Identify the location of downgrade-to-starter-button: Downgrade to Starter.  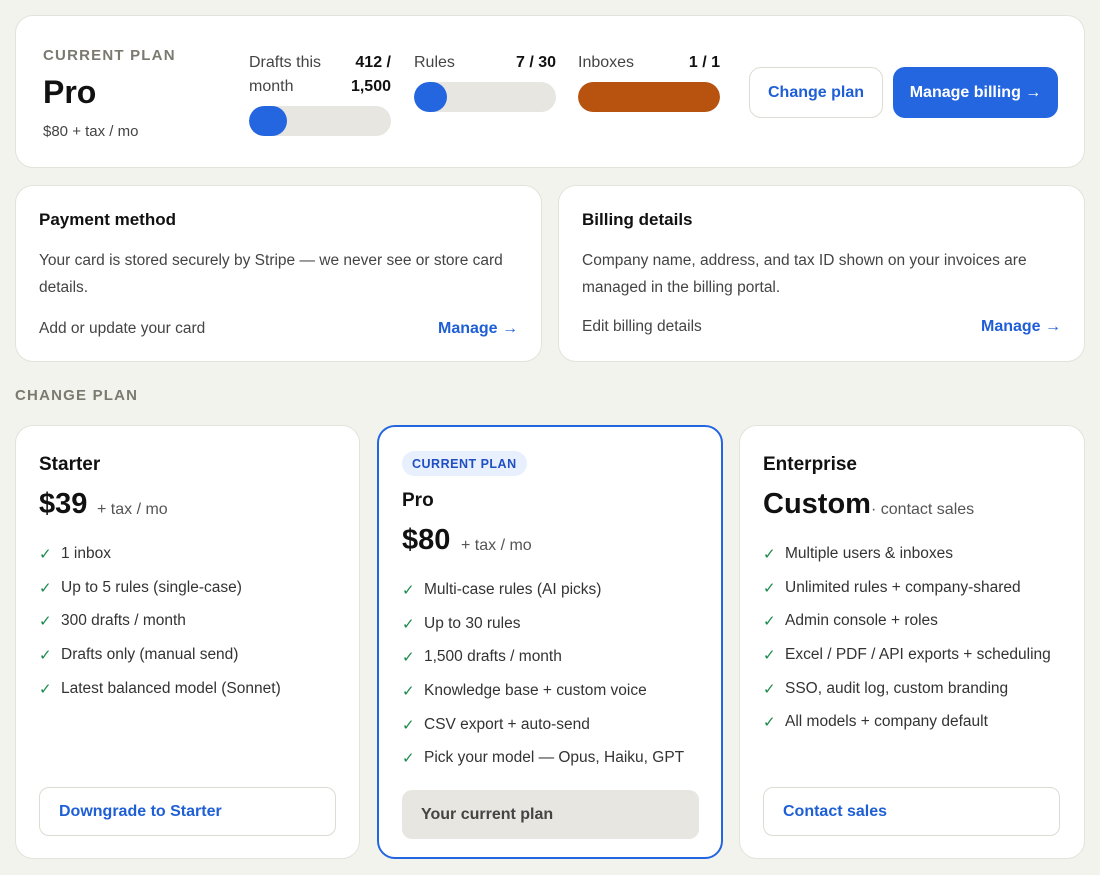
(187, 811).